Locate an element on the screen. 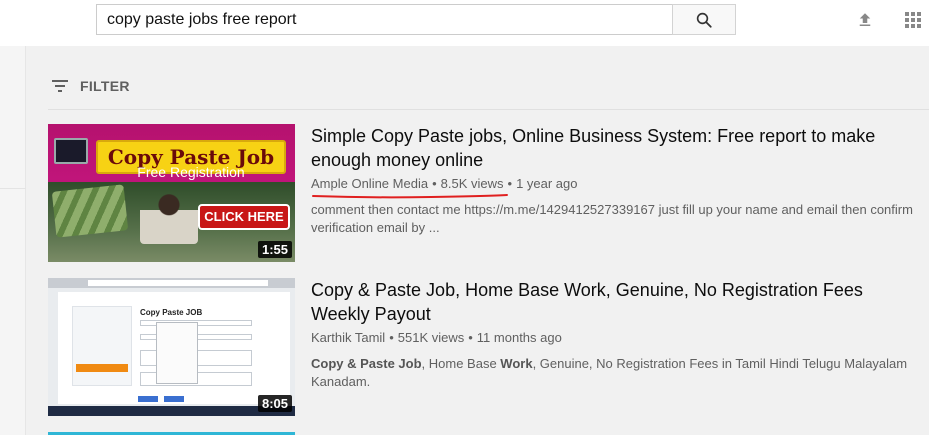 The width and height of the screenshot is (929, 435). browser-address is located at coordinates (178, 283).